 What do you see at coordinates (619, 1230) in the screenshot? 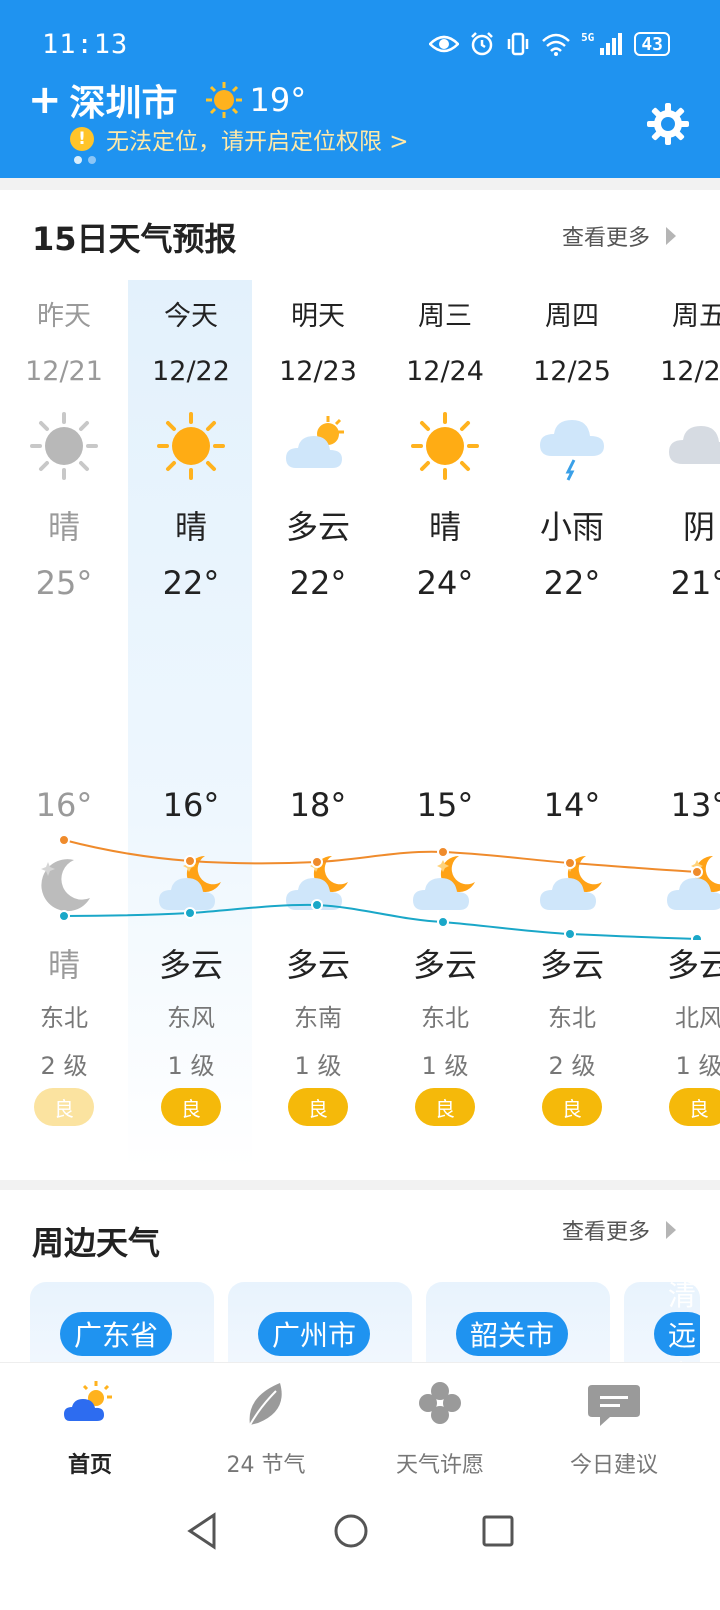
I see `nearby-more-button: 查看更多` at bounding box center [619, 1230].